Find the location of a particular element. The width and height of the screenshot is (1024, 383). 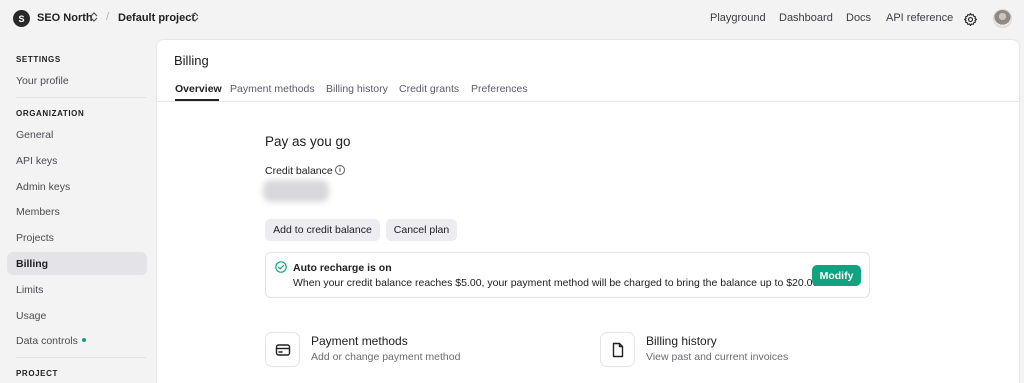

sidebar-heading-settings: SETTINGS is located at coordinates (38, 59).